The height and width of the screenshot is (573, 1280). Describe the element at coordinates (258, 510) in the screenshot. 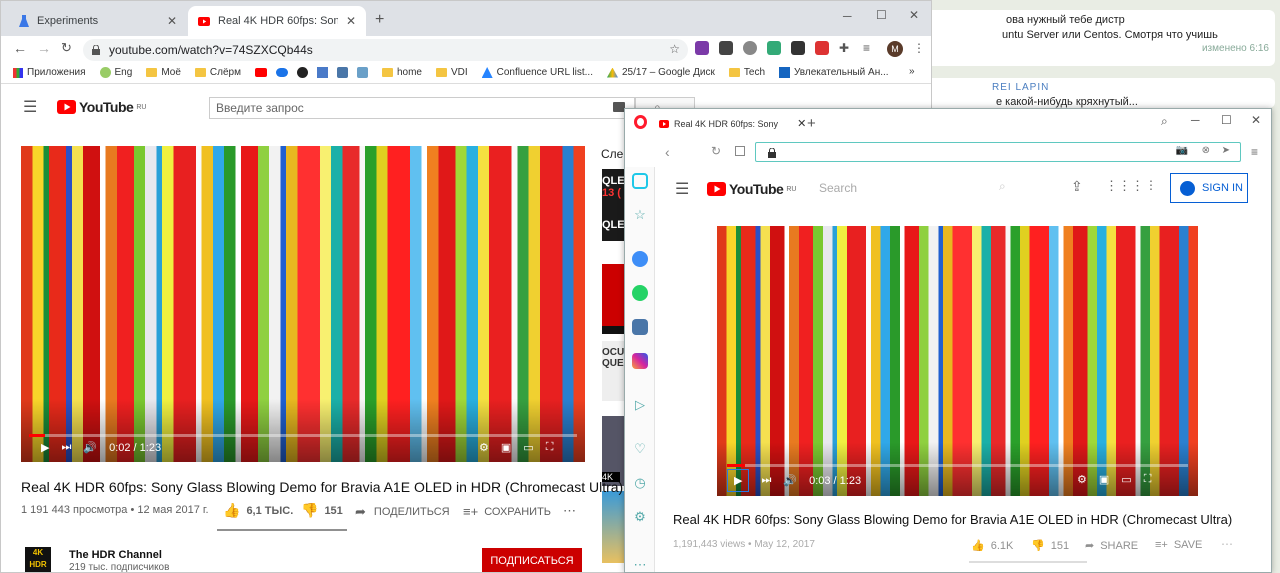

I see `like-button: 👍 6,1 ТЫС.` at that location.